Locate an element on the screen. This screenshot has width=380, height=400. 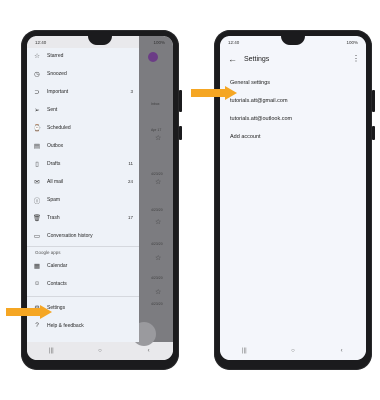
drawer-item-label: Drafts is located at coordinates (54, 163).